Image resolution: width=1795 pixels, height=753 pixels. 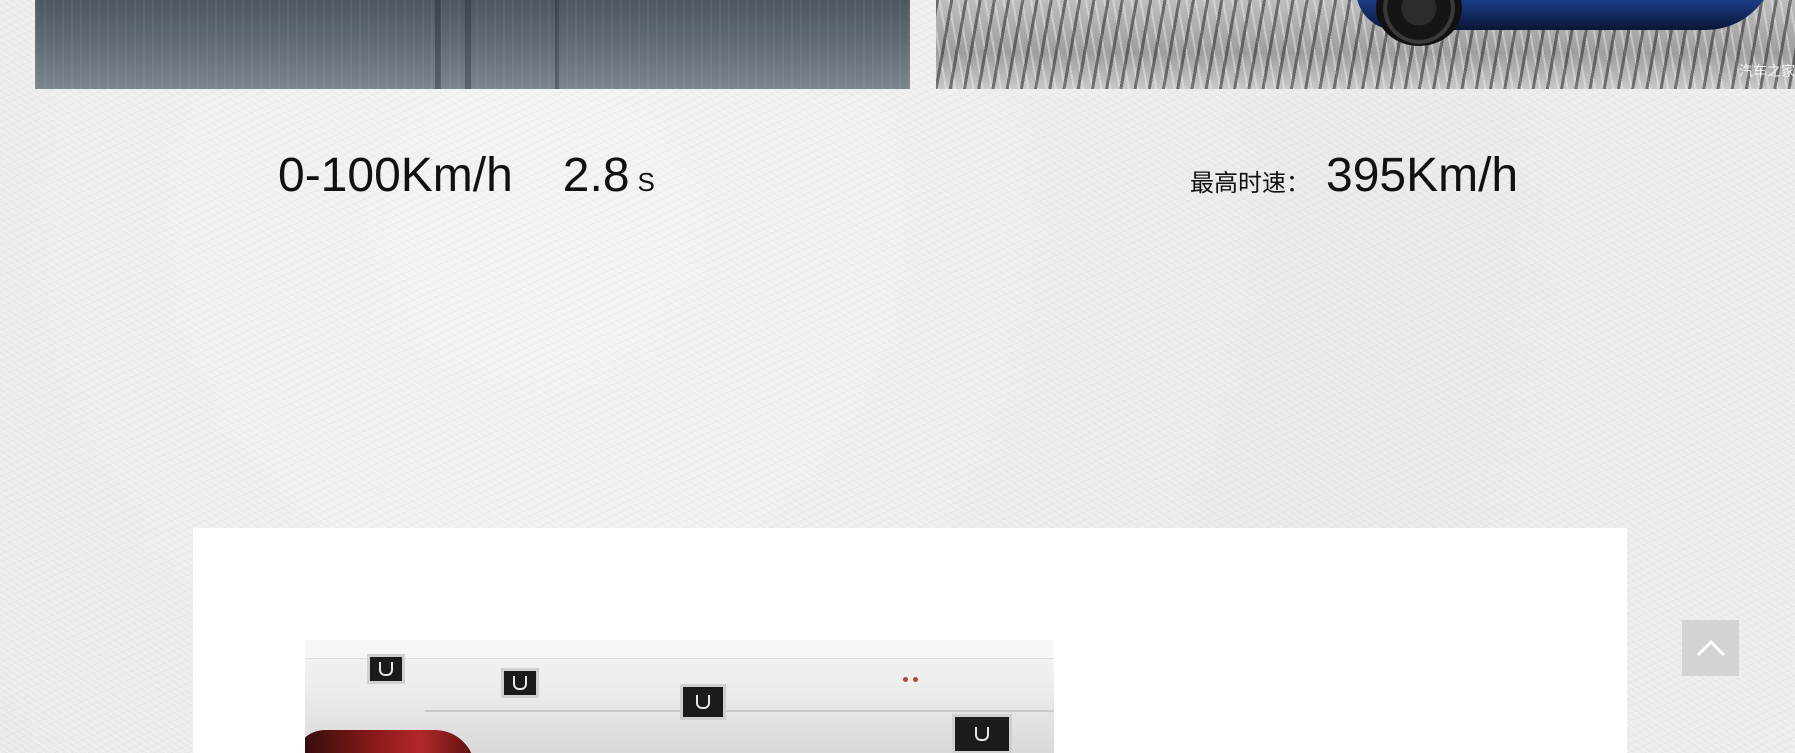 I want to click on top-speed-label: 最高时速：, so click(x=1250, y=183).